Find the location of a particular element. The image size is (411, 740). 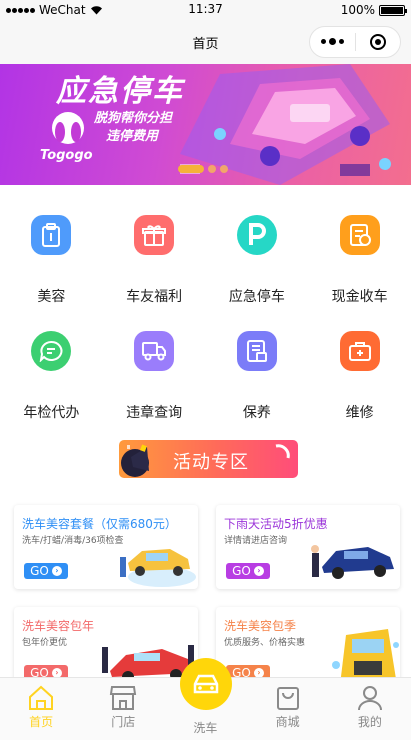

grid-label: 美容 is located at coordinates (51, 297).